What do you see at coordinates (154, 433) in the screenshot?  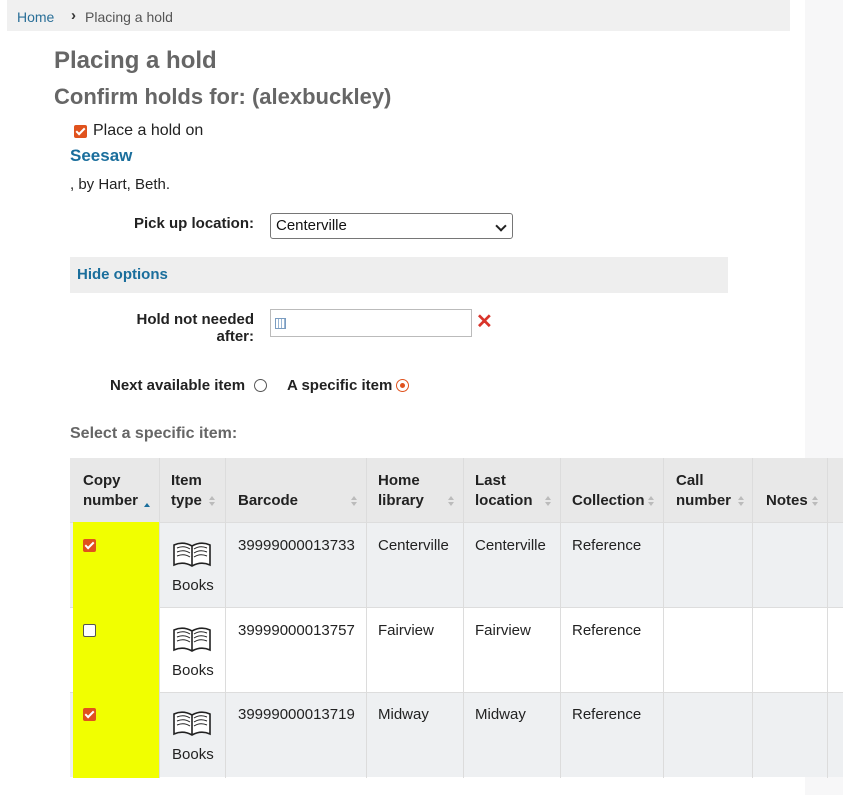 I see `select-specific-item-heading: Select a specific item:` at bounding box center [154, 433].